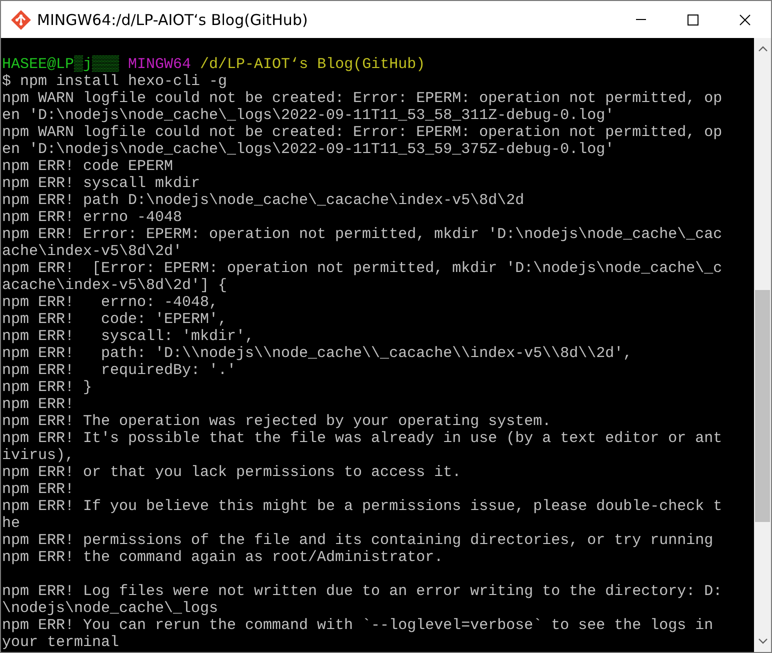 The image size is (772, 653). What do you see at coordinates (363, 268) in the screenshot?
I see `terminal-line: npm ERR! [Error: EPERM: operation not permitted, mkdir 'D:\nodejs\node_cache\_c` at bounding box center [363, 268].